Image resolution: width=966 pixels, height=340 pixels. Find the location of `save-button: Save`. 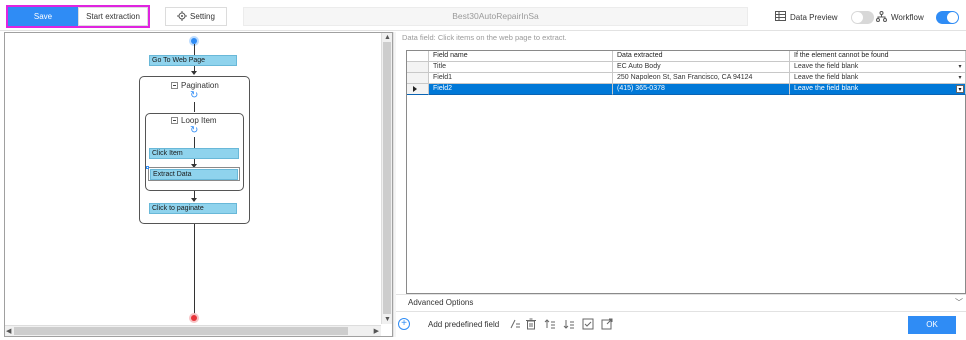

save-button: Save is located at coordinates (43, 16).